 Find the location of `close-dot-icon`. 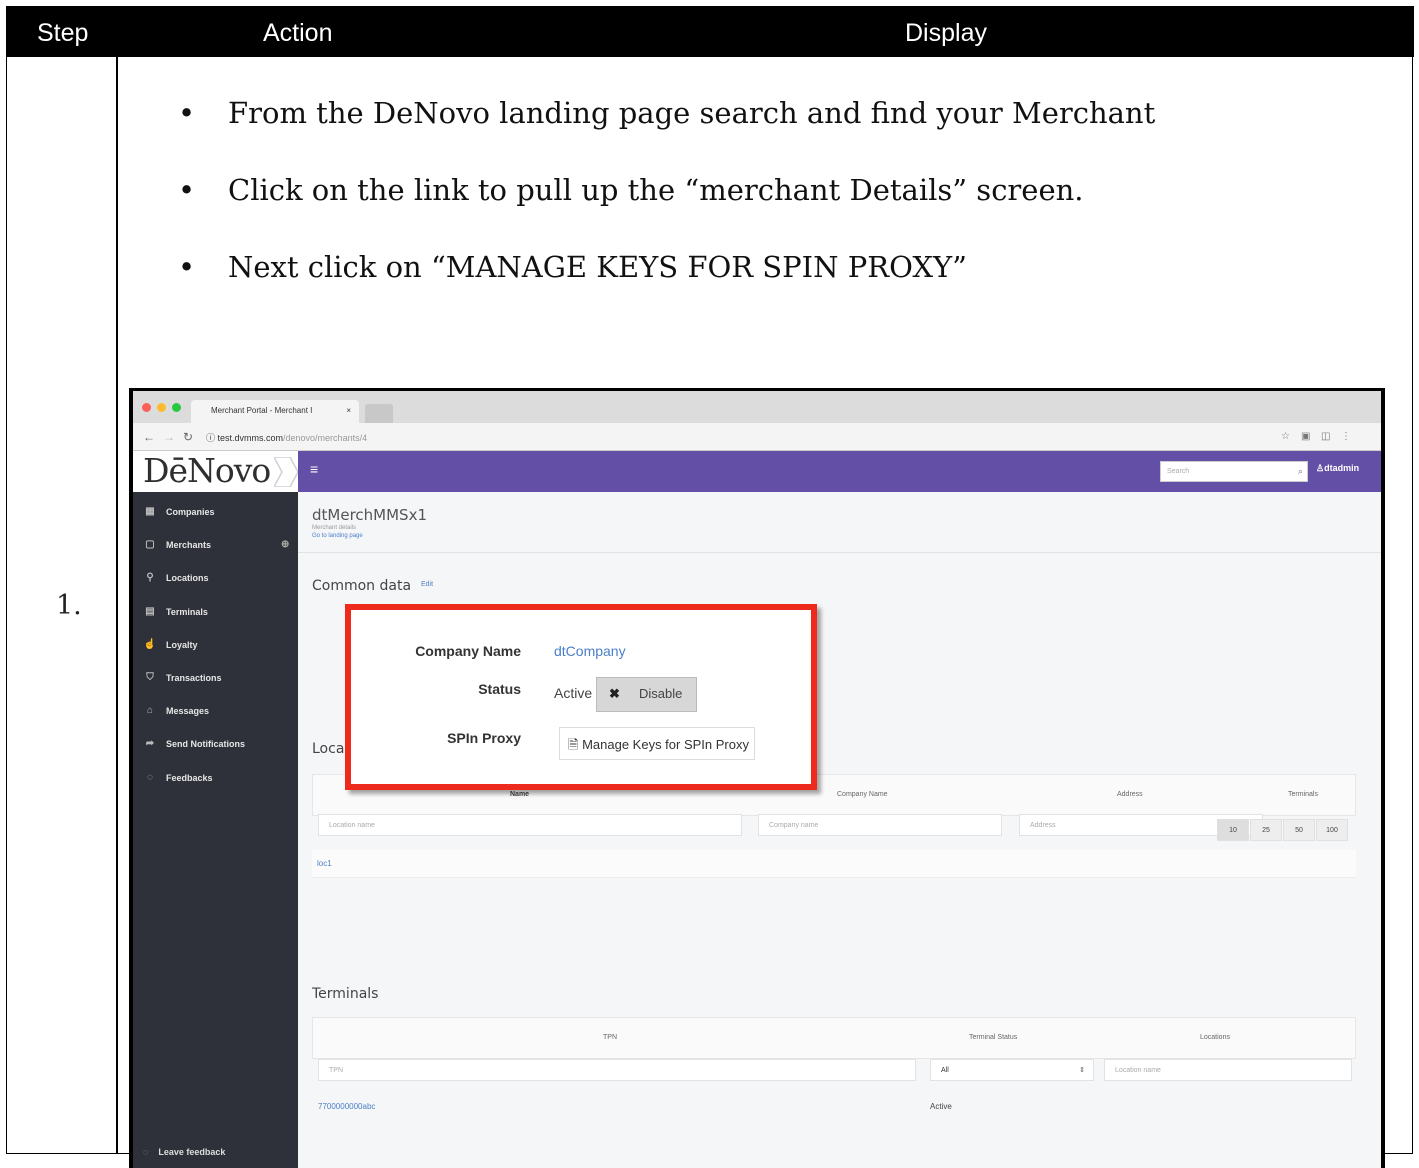

close-dot-icon is located at coordinates (146, 407).